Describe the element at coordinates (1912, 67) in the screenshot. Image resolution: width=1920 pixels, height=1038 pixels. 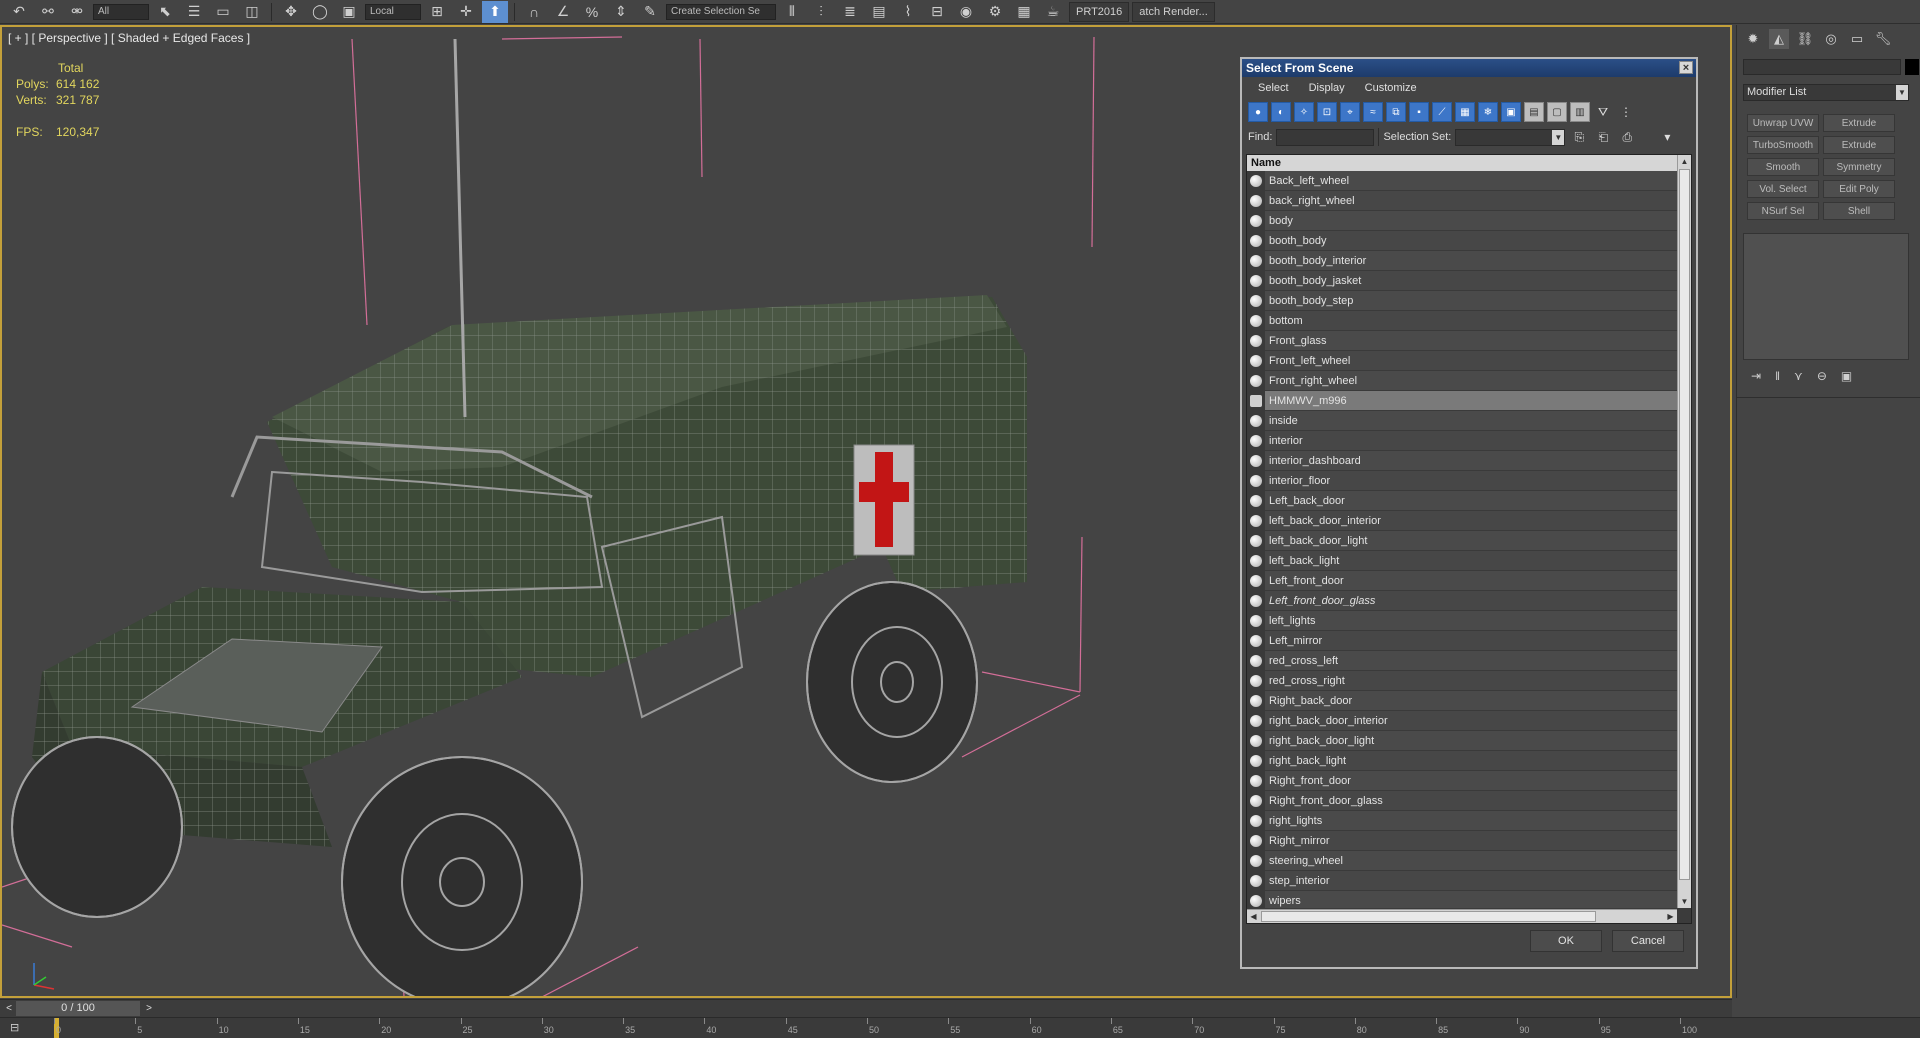
I see `object-color-swatch` at that location.